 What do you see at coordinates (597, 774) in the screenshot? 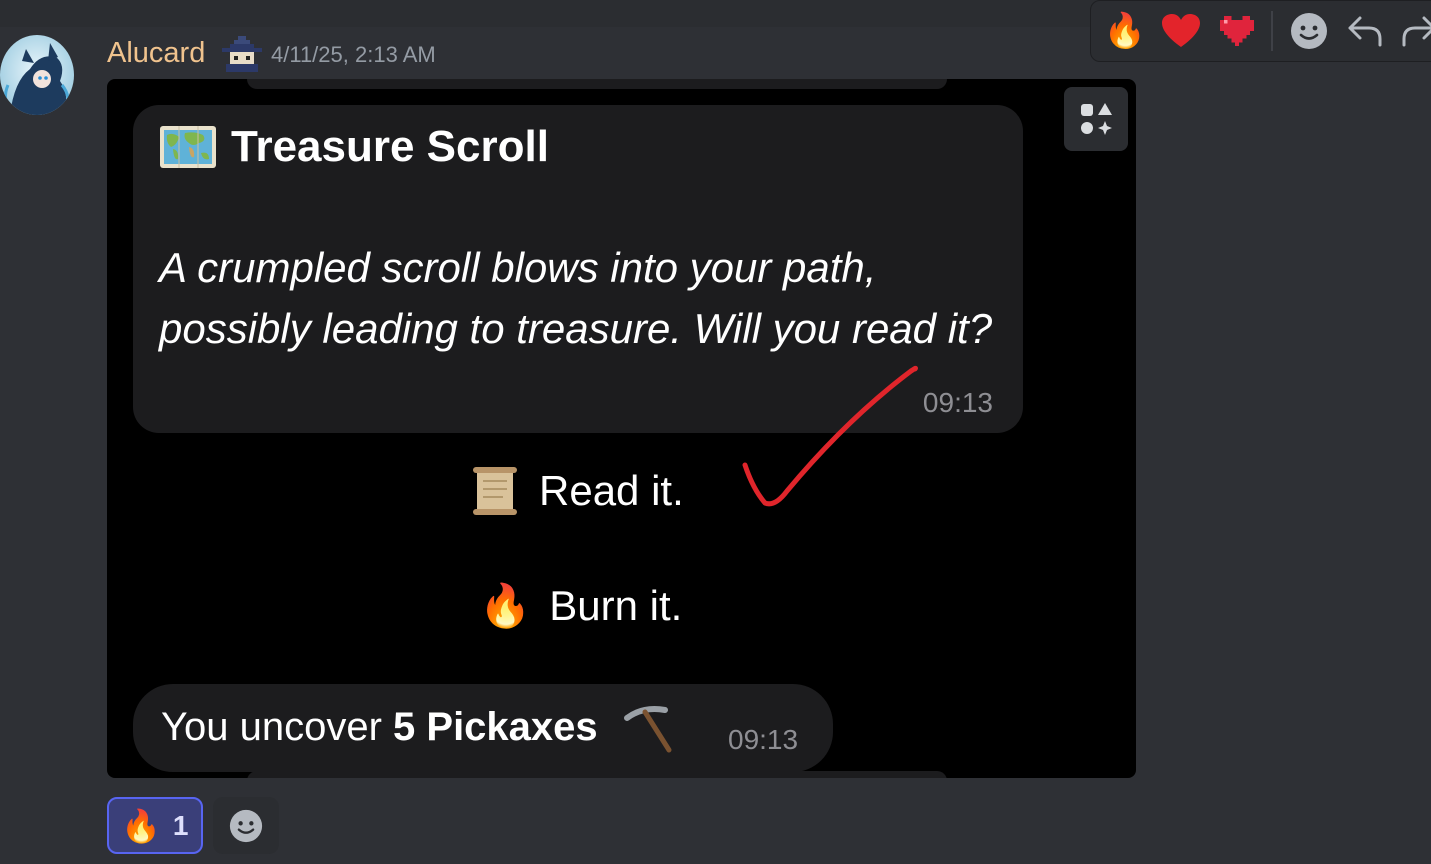
I see `next-bubble-edge` at bounding box center [597, 774].